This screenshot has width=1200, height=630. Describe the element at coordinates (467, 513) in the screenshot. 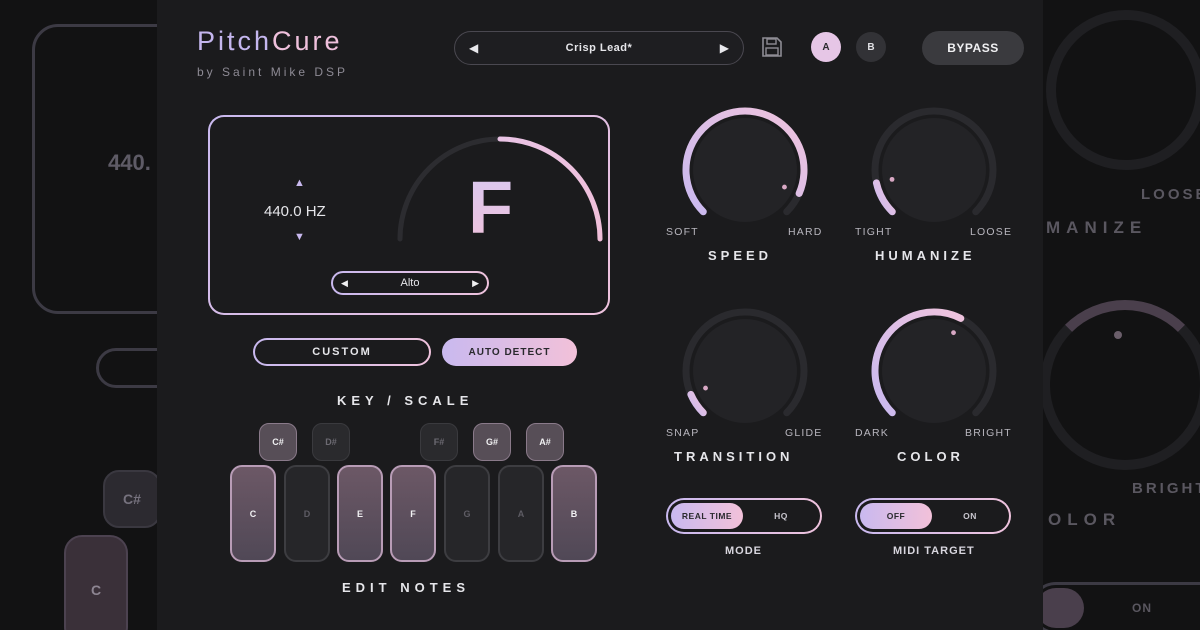

I see `white-key-g: G` at that location.